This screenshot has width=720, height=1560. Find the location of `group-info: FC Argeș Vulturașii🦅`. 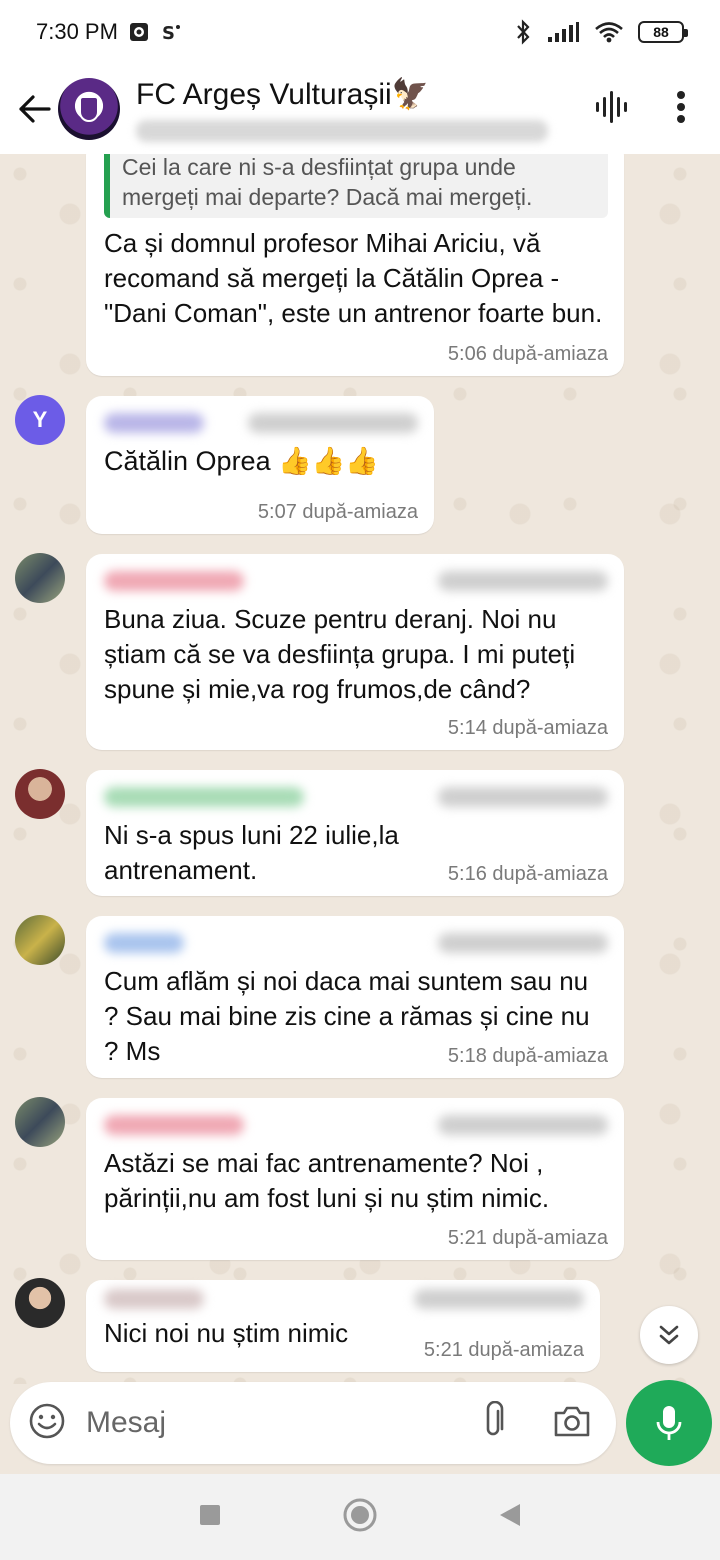

group-info: FC Argeș Vulturașii🦅 is located at coordinates (365, 109).